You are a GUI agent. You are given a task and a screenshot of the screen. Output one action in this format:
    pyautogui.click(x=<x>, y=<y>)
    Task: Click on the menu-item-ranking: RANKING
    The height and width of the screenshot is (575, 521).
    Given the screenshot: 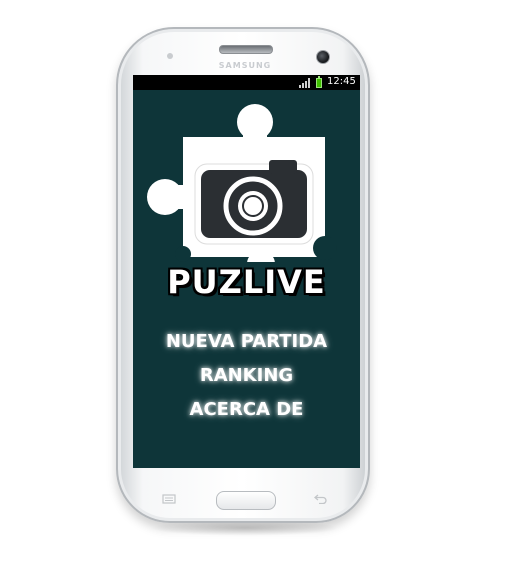 What is the action you would take?
    pyautogui.click(x=246, y=375)
    